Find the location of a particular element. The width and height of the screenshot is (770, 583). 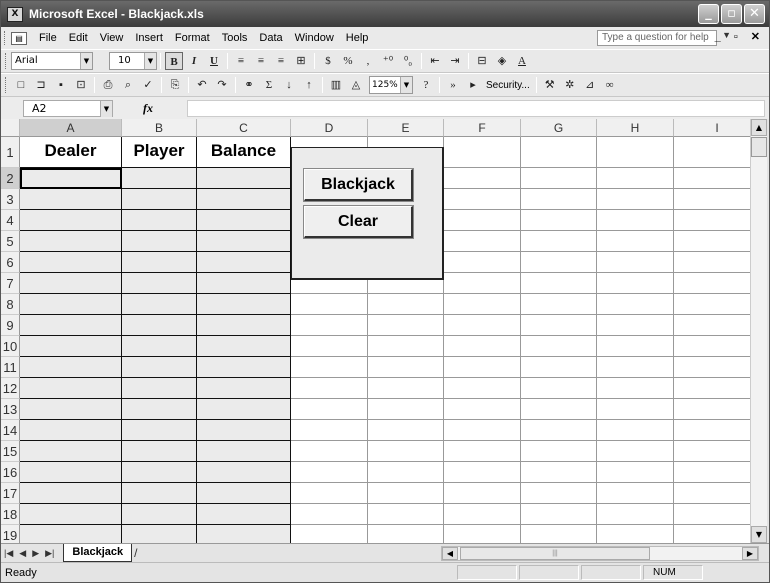

cell-f18 is located at coordinates (482, 514).